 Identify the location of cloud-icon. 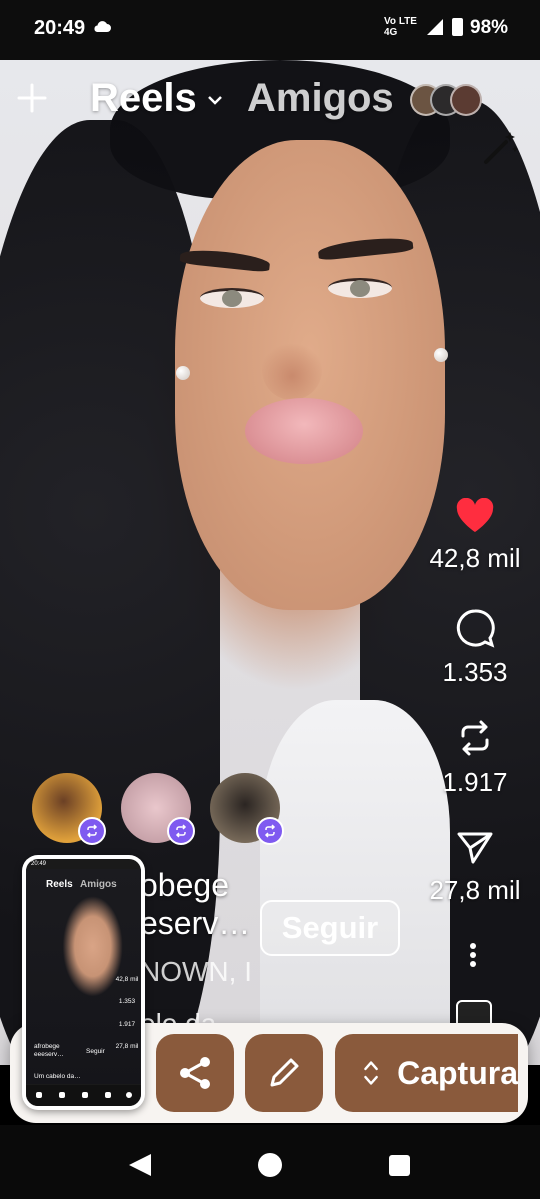
(102, 26).